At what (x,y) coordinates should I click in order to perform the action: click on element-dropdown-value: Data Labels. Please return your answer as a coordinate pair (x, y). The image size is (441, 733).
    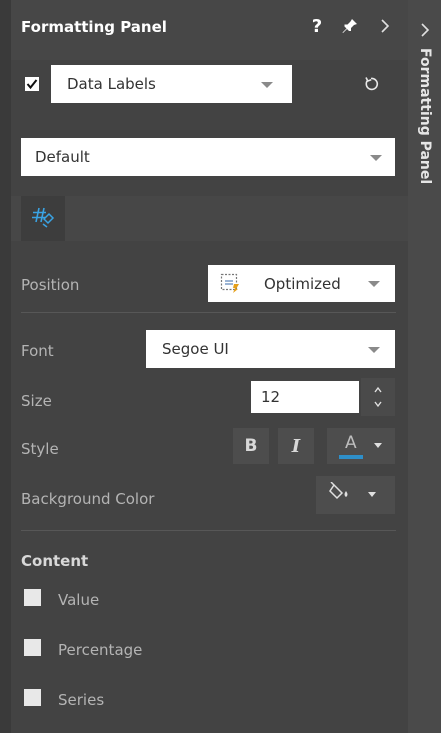
    Looking at the image, I should click on (111, 84).